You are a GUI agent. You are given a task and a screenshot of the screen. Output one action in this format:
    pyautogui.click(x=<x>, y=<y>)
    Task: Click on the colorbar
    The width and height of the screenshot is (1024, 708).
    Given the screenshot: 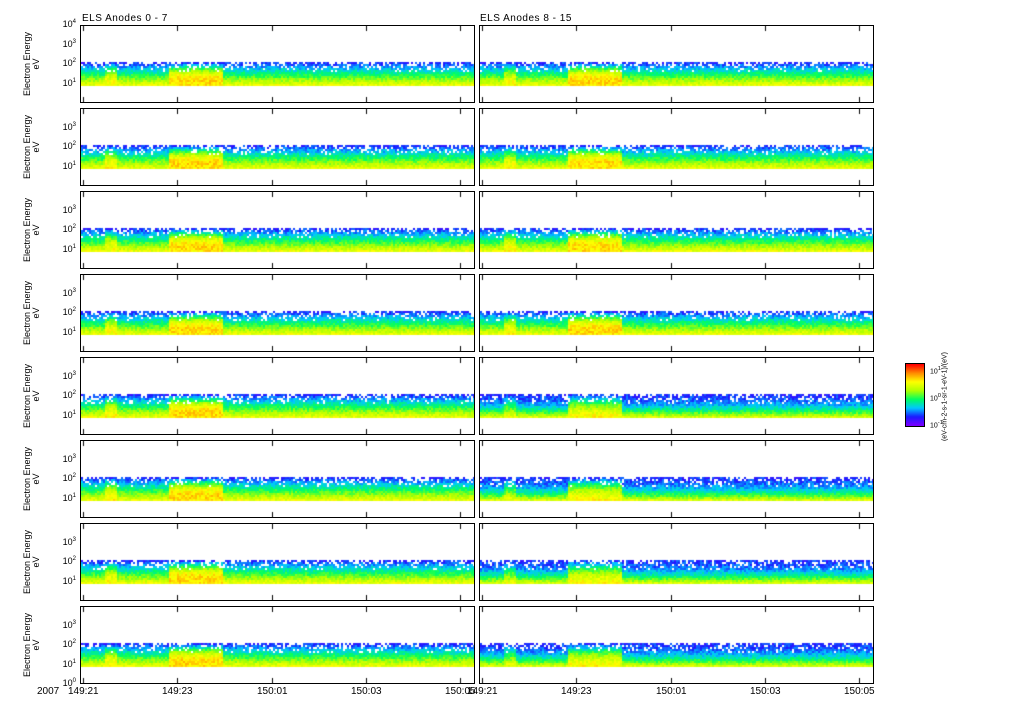 What is the action you would take?
    pyautogui.click(x=915, y=395)
    